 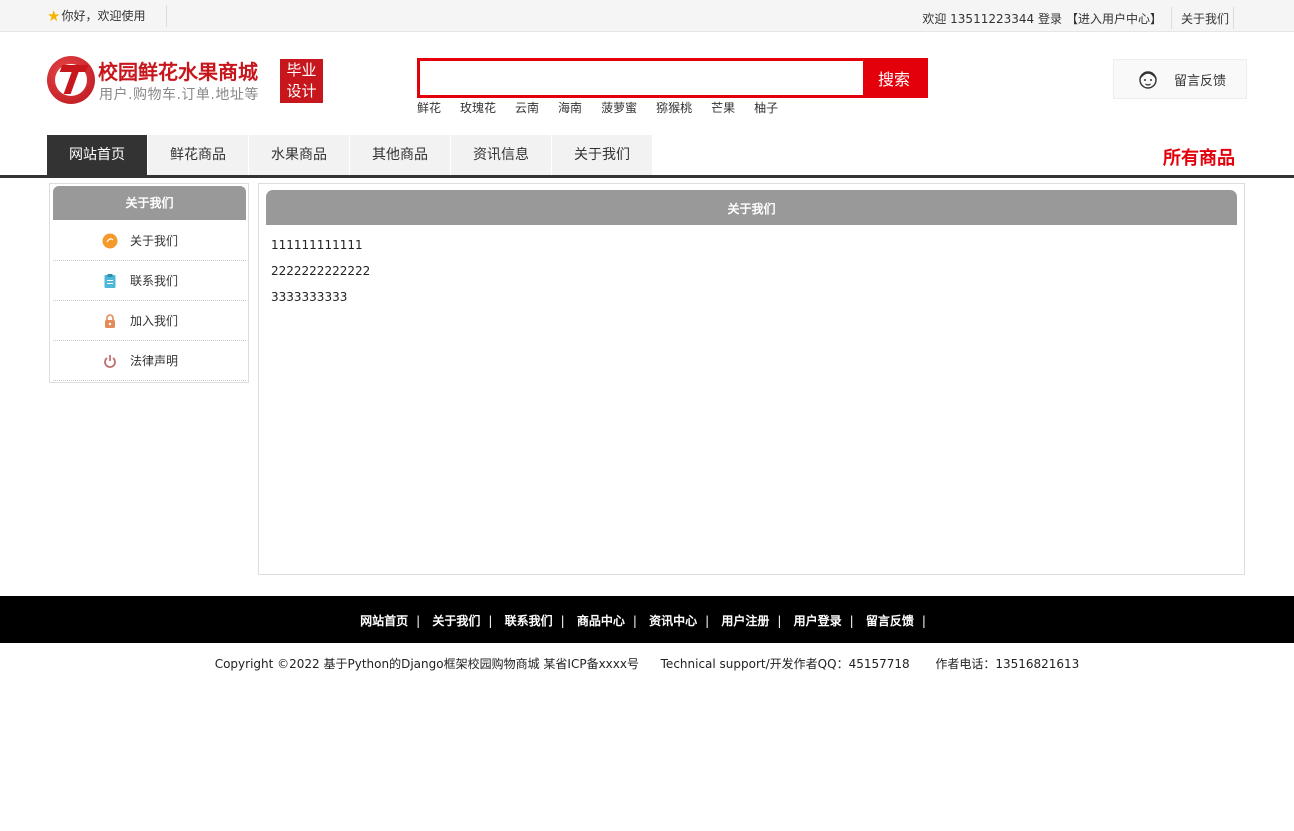 I want to click on nav-item-news: 资讯信息, so click(x=501, y=155).